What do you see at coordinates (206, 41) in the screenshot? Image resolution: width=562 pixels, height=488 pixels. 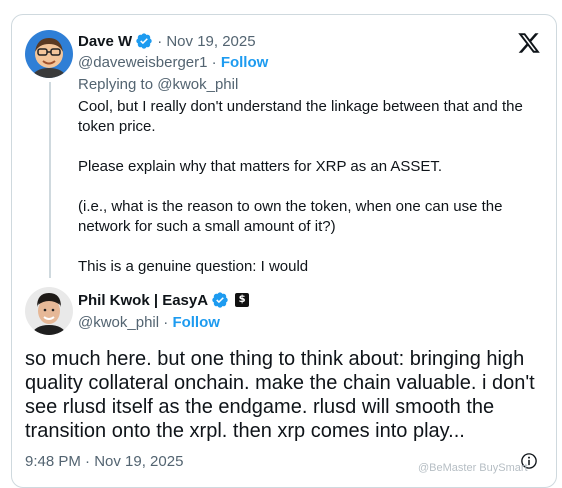 I see `post-date: · Nov 19, 2025` at bounding box center [206, 41].